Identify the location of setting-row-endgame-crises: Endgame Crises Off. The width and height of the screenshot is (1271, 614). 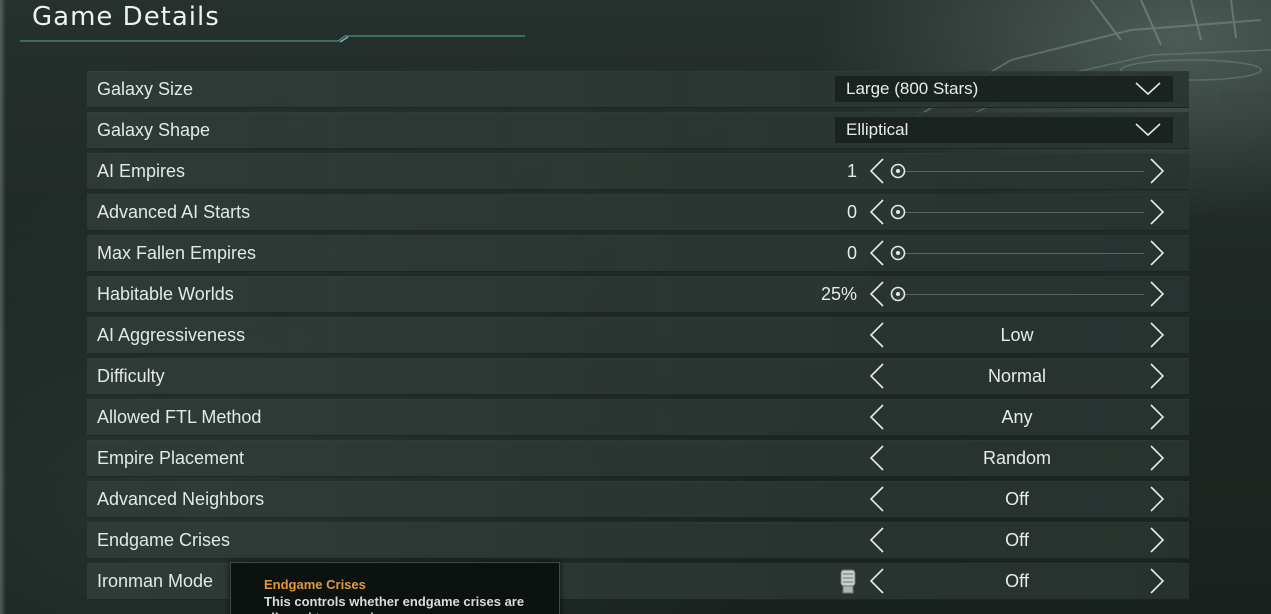
(638, 540).